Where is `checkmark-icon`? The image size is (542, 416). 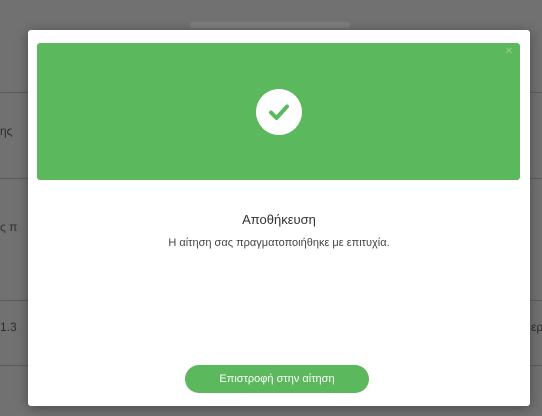 checkmark-icon is located at coordinates (278, 112).